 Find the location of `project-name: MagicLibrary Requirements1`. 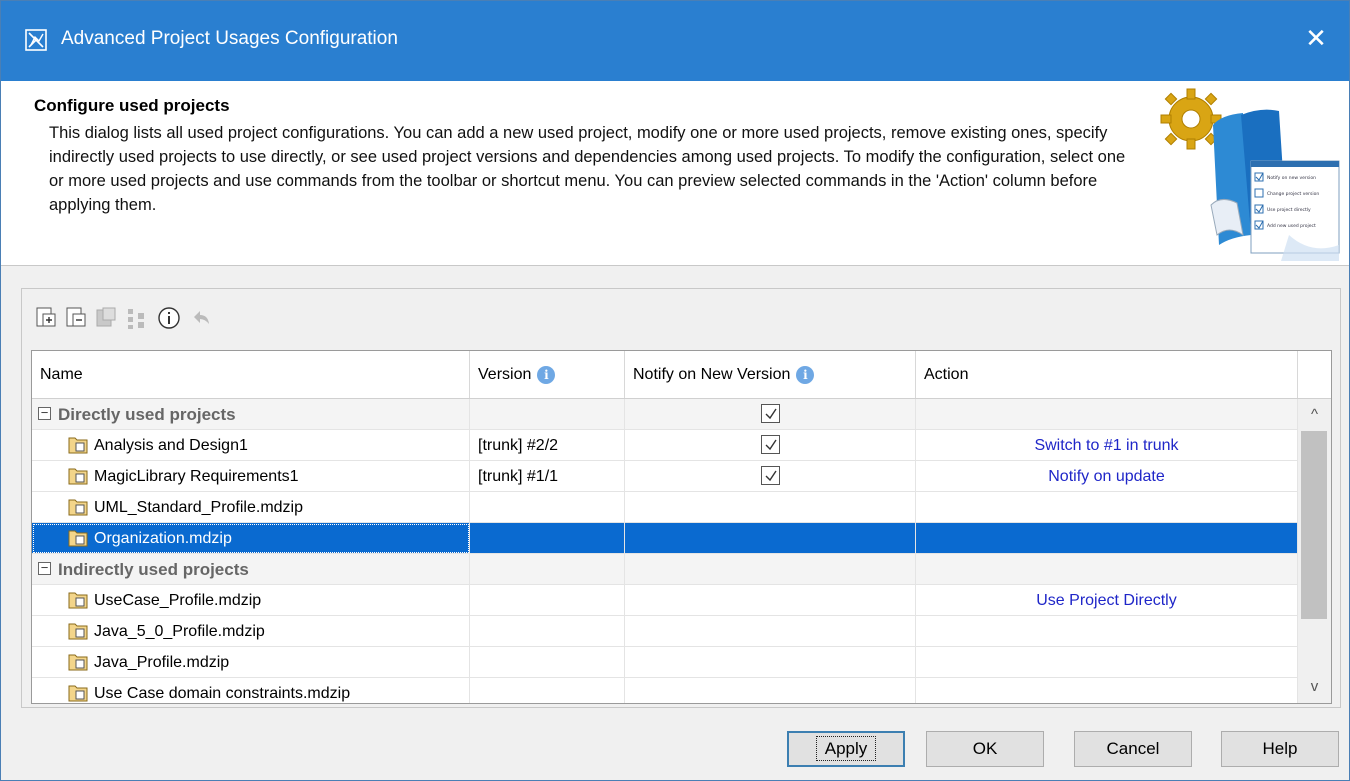

project-name: MagicLibrary Requirements1 is located at coordinates (196, 476).